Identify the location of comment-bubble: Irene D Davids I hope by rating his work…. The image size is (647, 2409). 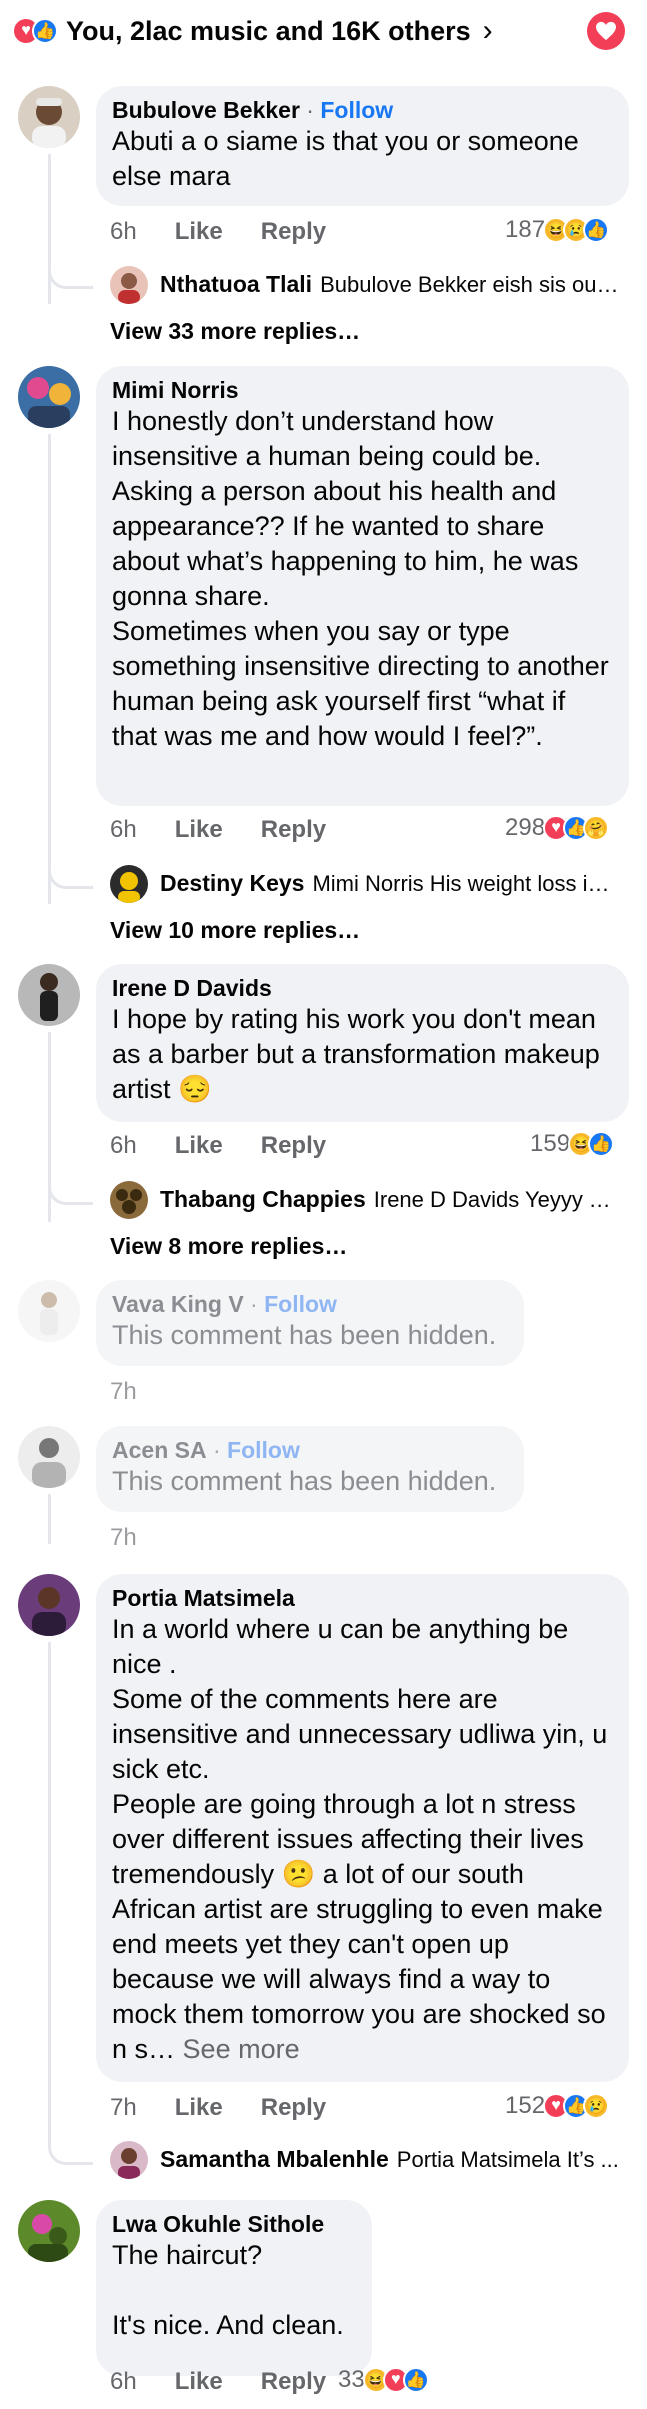
(362, 1043).